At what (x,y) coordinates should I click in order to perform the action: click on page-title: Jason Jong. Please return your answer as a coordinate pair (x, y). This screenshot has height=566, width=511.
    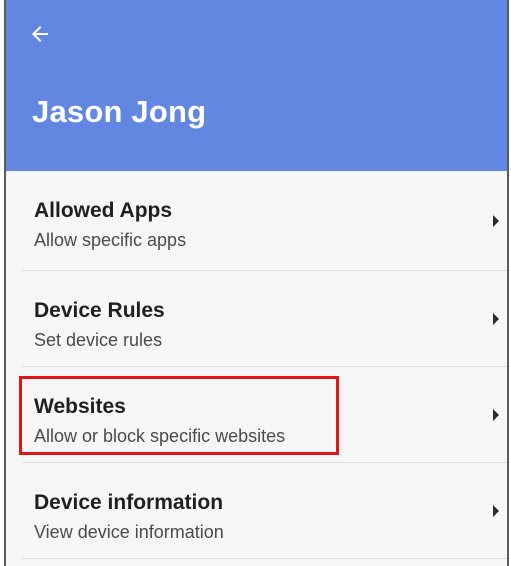
    Looking at the image, I should click on (119, 111).